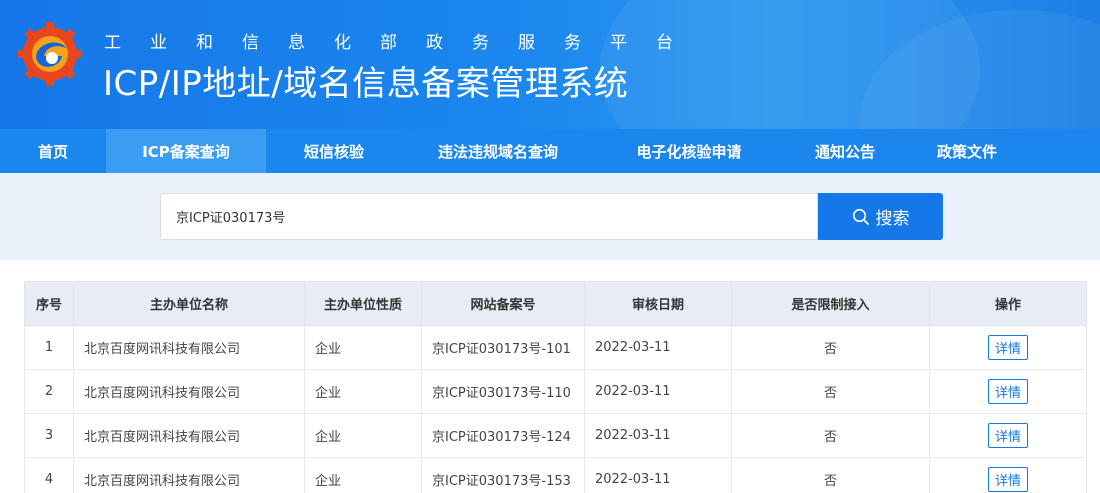 The image size is (1100, 493). What do you see at coordinates (892, 219) in the screenshot?
I see `search-button-label: 搜索` at bounding box center [892, 219].